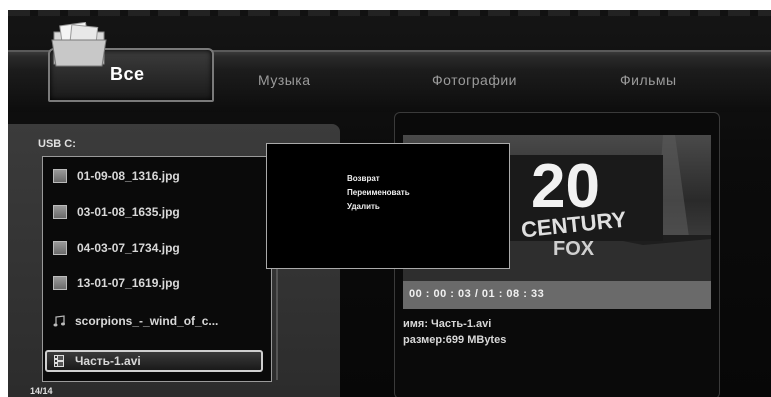  Describe the element at coordinates (557, 295) in the screenshot. I see `time-bar: 00 : 00 : 03 / 01 : 08 : 33` at that location.